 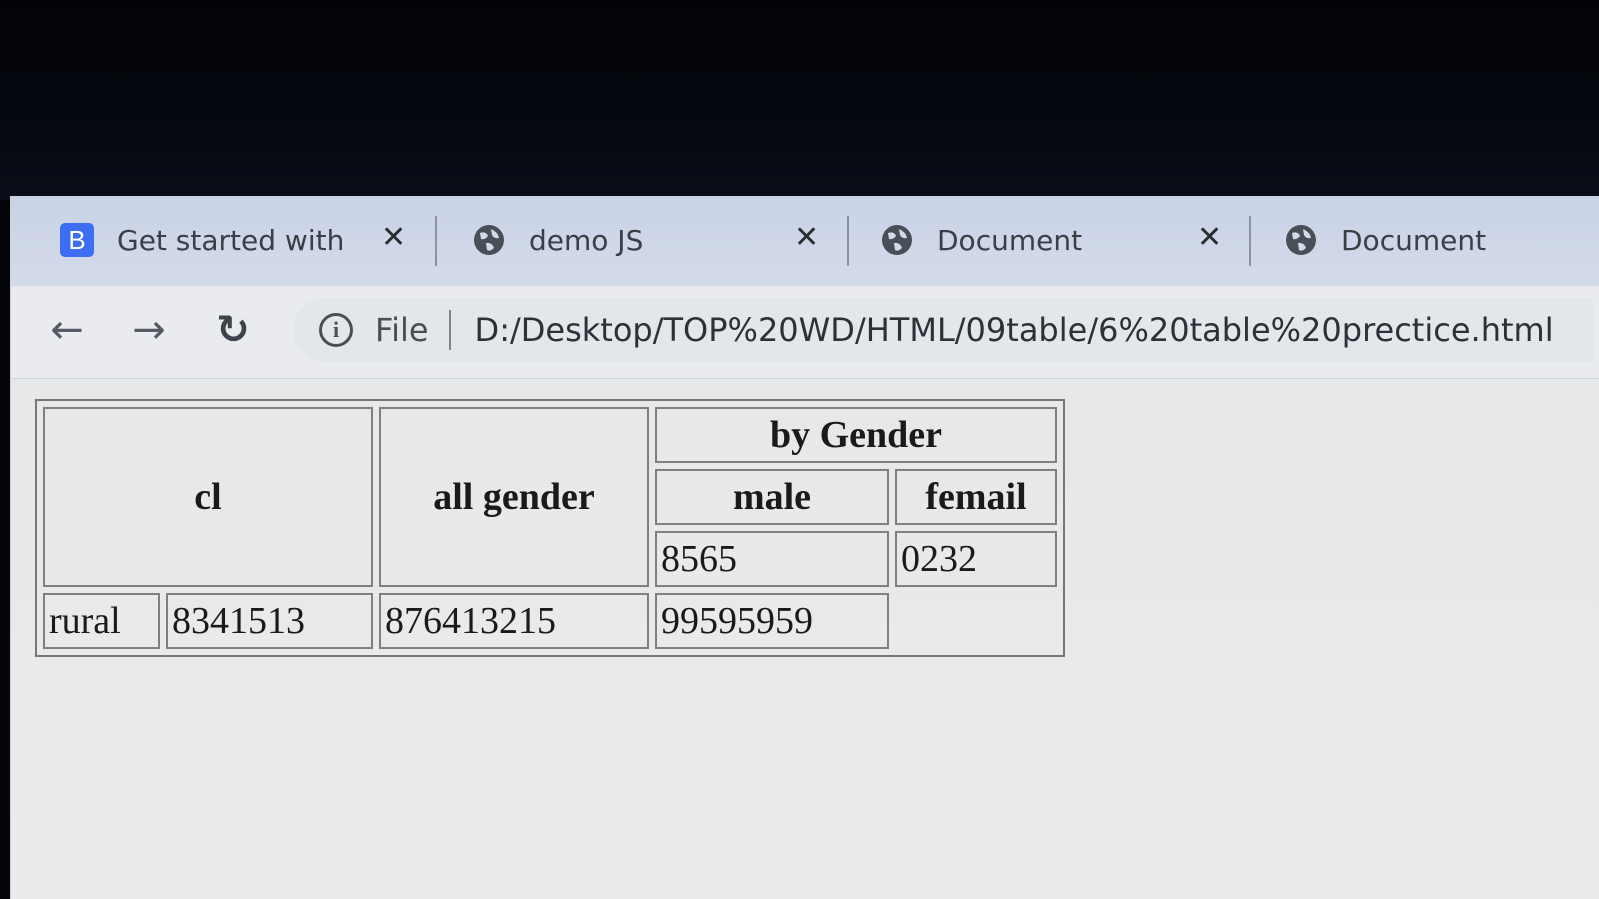 What do you see at coordinates (336, 330) in the screenshot?
I see `info-icon: i` at bounding box center [336, 330].